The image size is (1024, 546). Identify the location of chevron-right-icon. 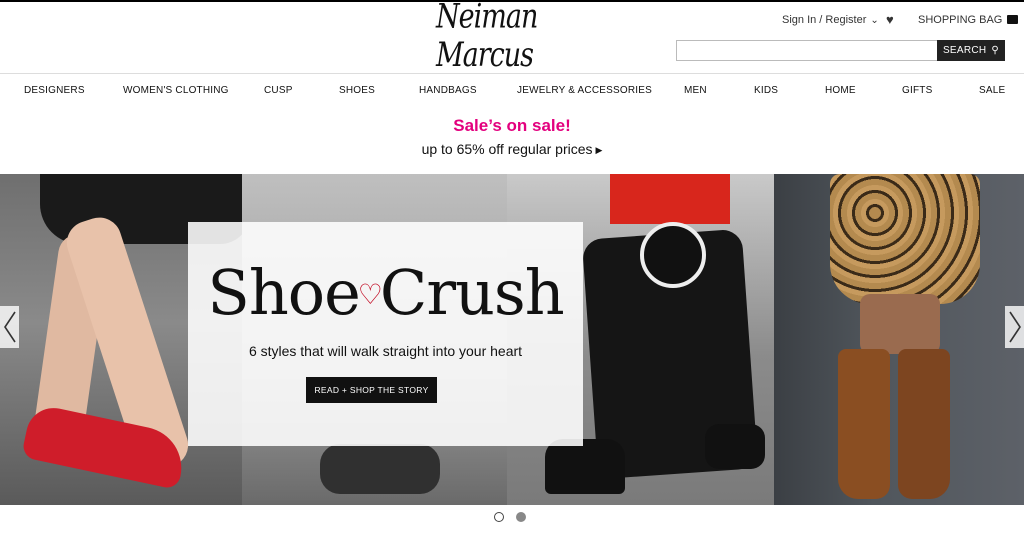
(1014, 327).